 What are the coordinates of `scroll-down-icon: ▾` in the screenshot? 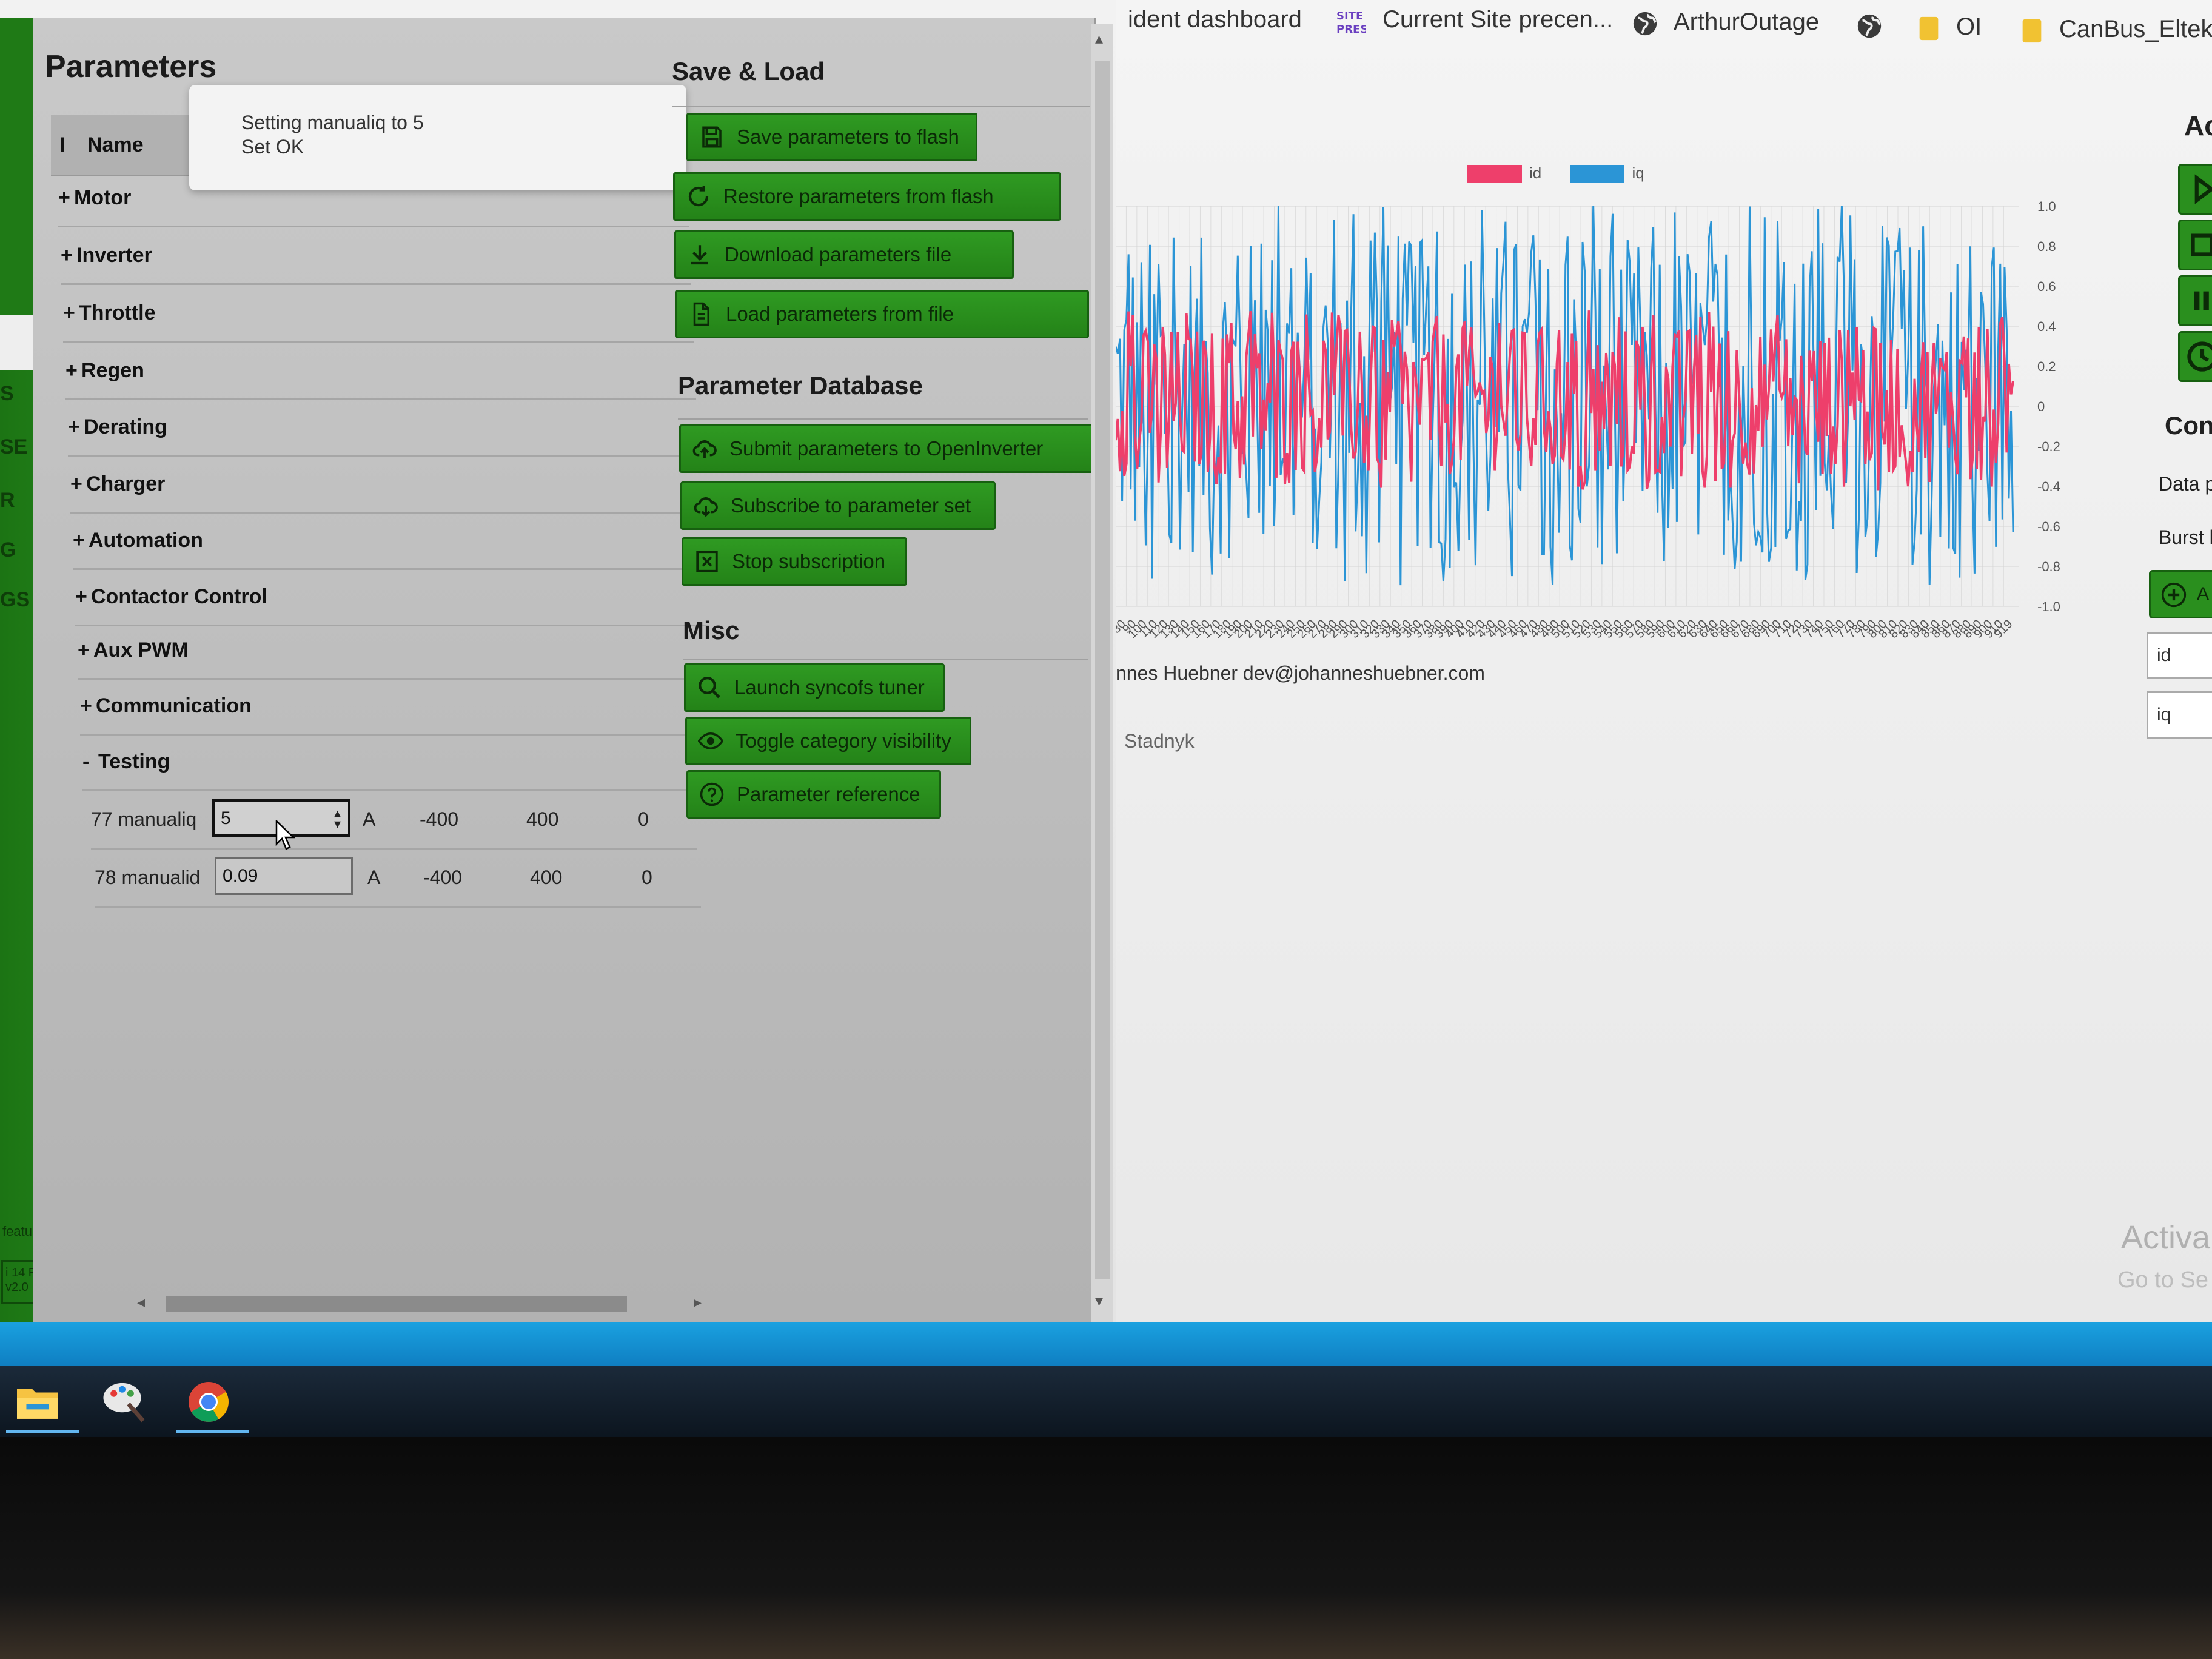 It's located at (1099, 1301).